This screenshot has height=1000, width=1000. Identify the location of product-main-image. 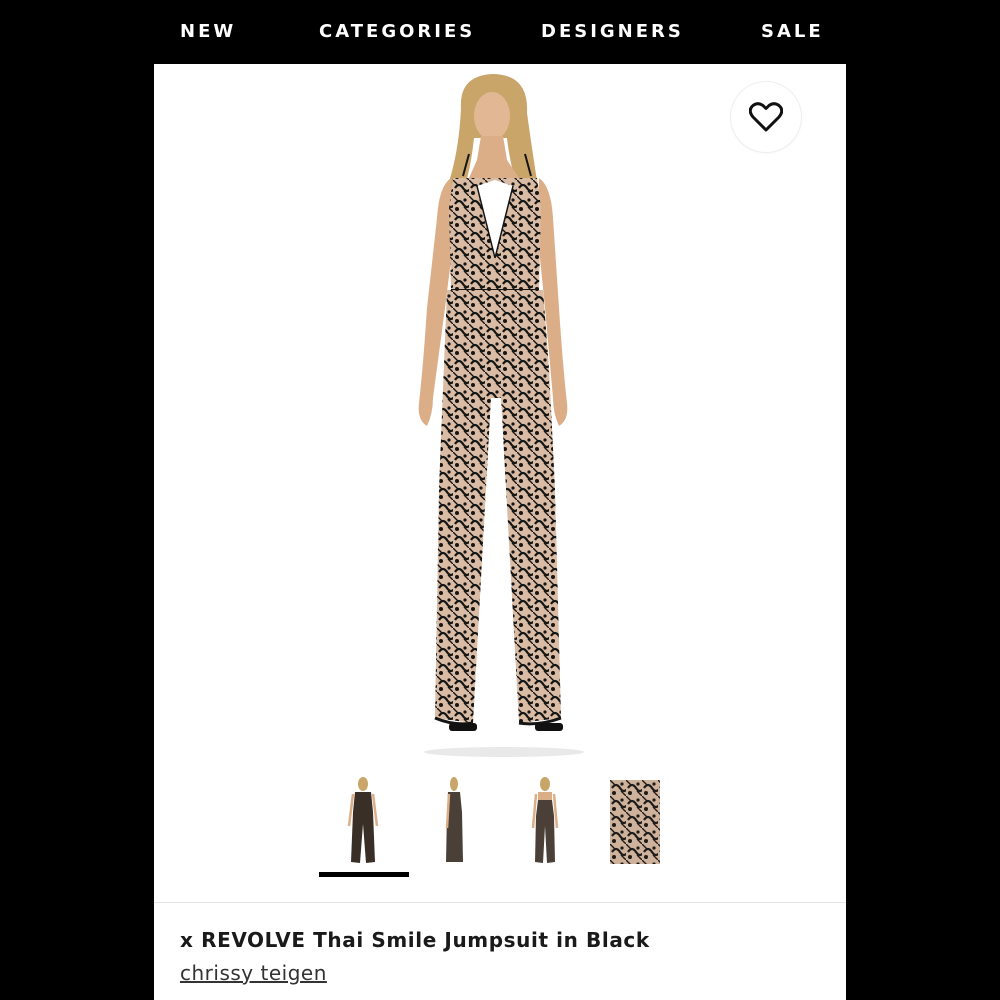
(494, 413).